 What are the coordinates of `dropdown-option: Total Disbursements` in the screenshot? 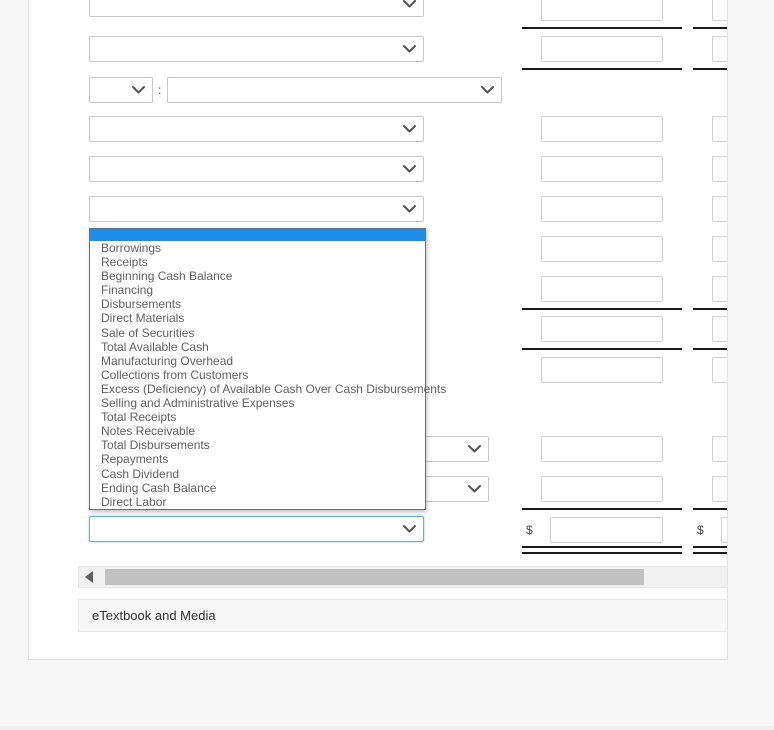 It's located at (257, 445).